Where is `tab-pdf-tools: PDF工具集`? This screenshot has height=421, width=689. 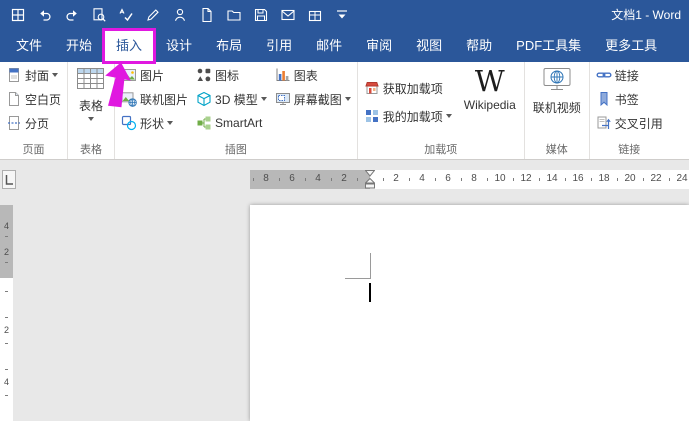
tab-pdf-tools: PDF工具集 is located at coordinates (548, 46).